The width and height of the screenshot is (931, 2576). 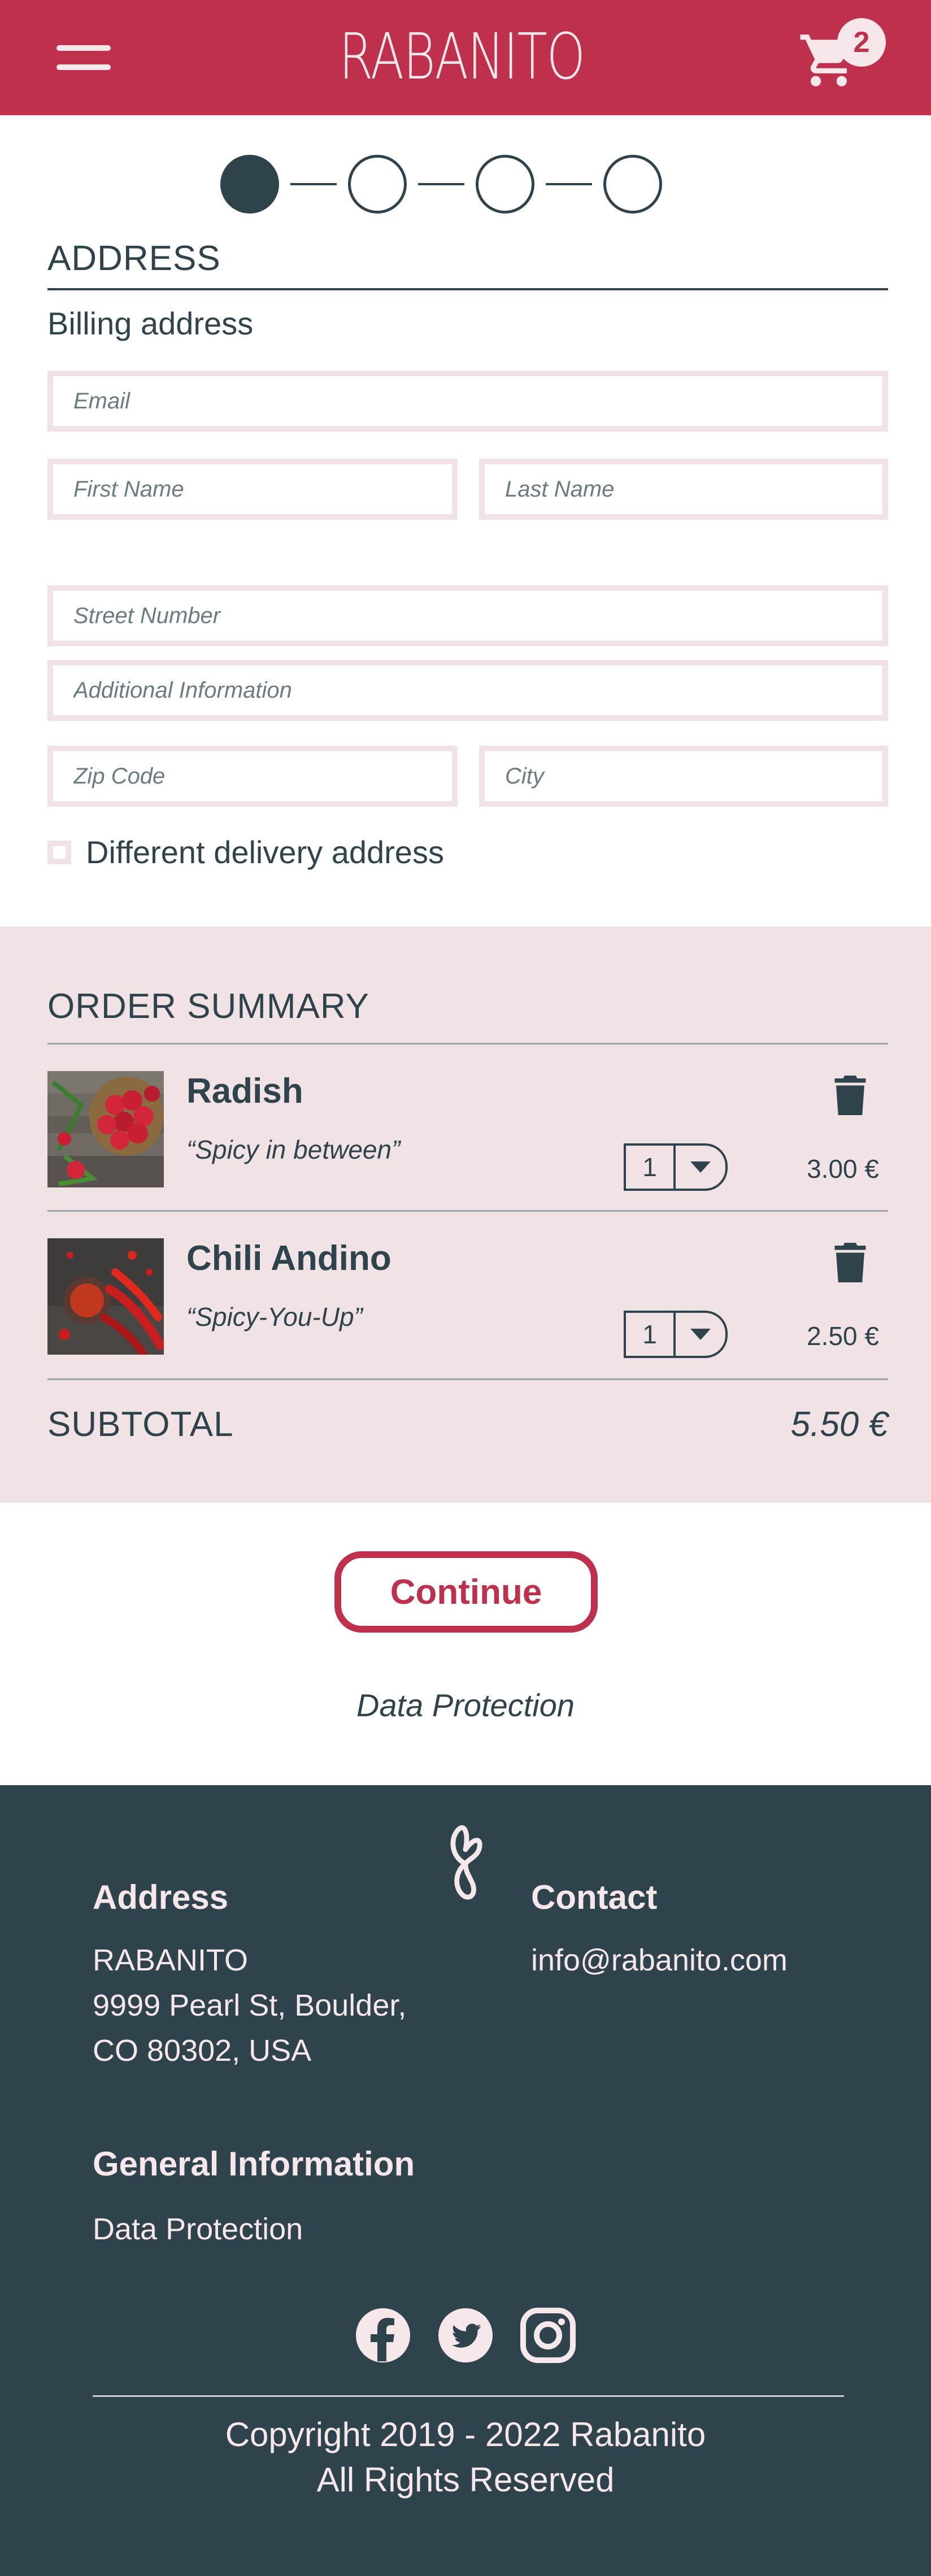 I want to click on chili-image, so click(x=105, y=1296).